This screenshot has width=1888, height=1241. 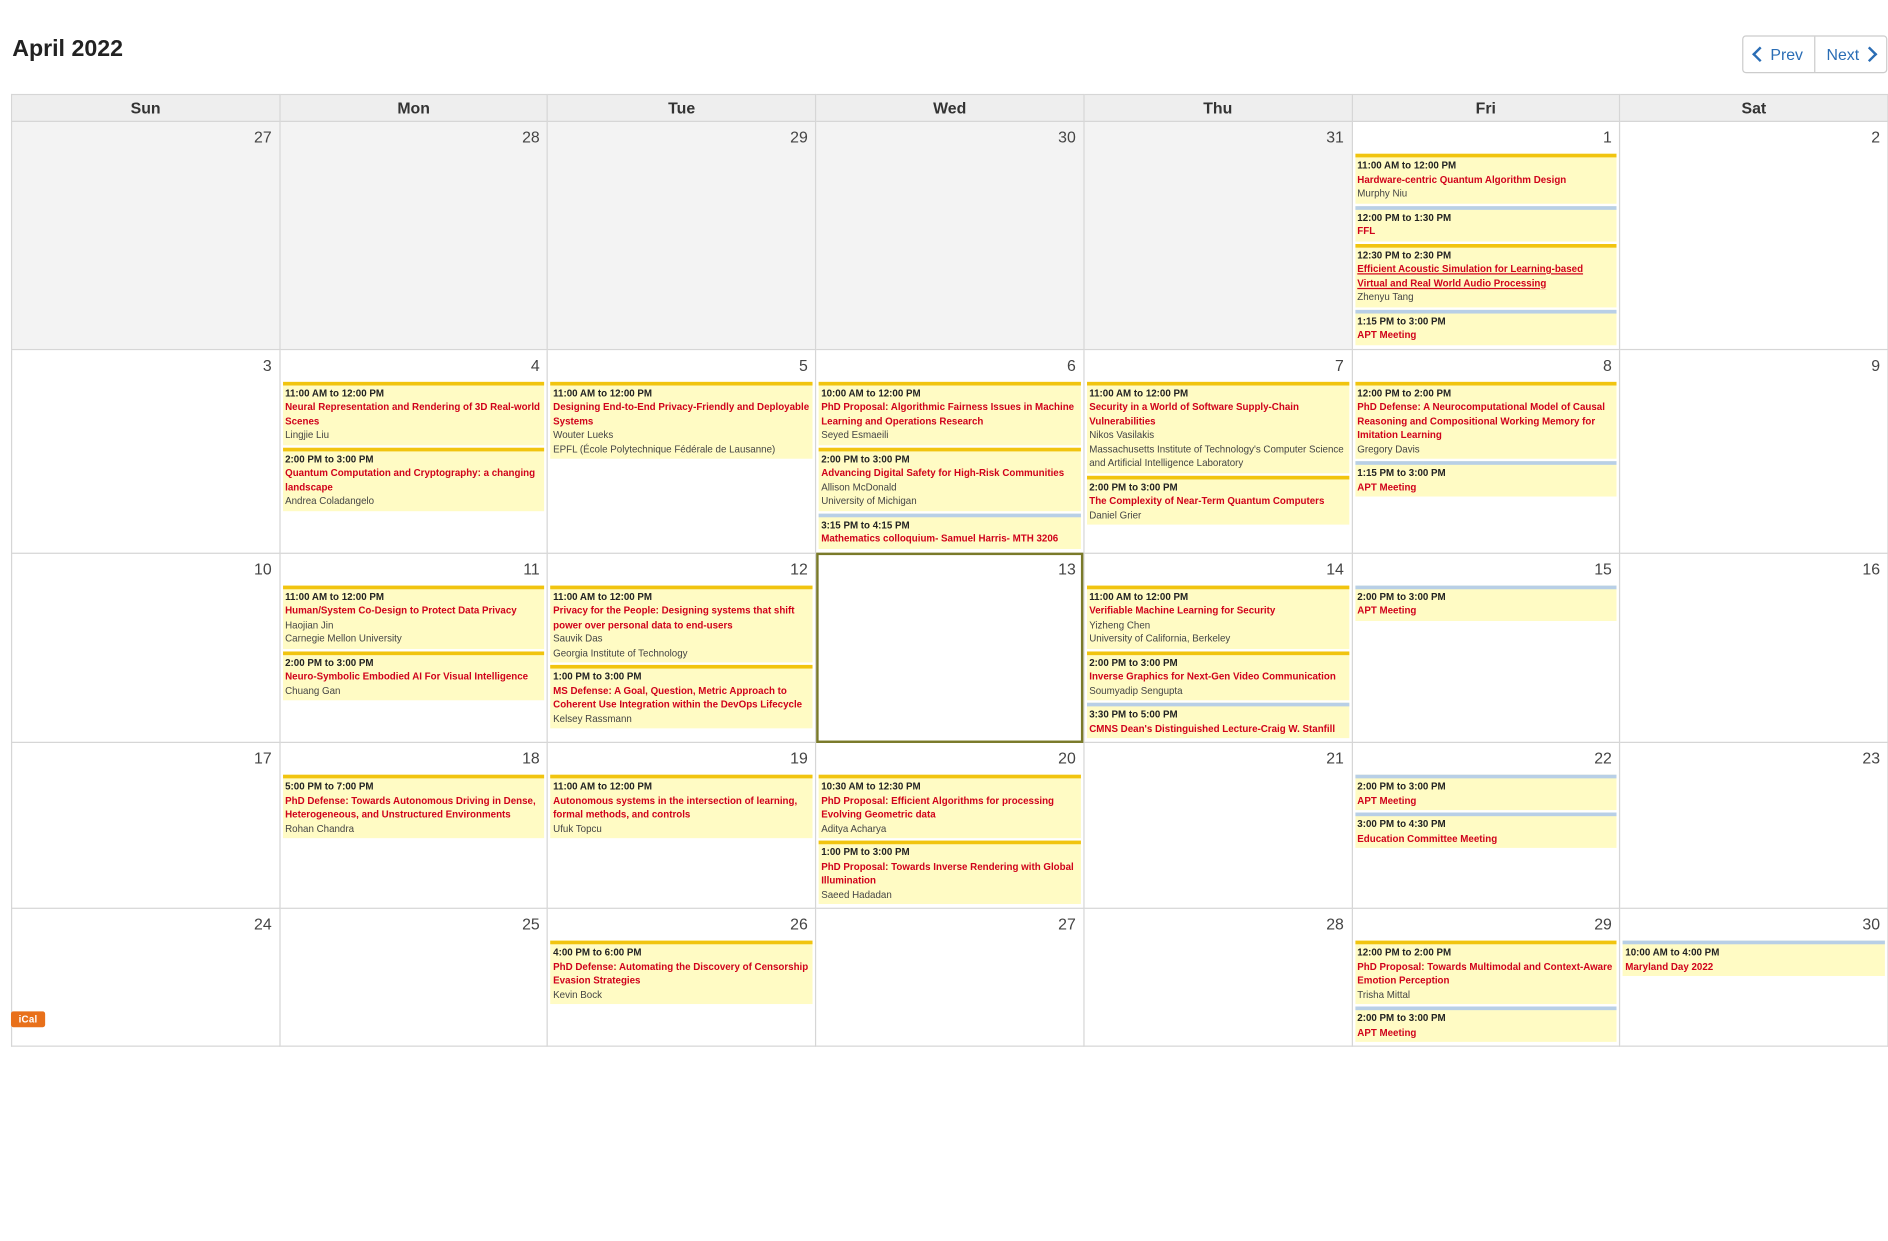 I want to click on day-number: 16, so click(x=1871, y=568).